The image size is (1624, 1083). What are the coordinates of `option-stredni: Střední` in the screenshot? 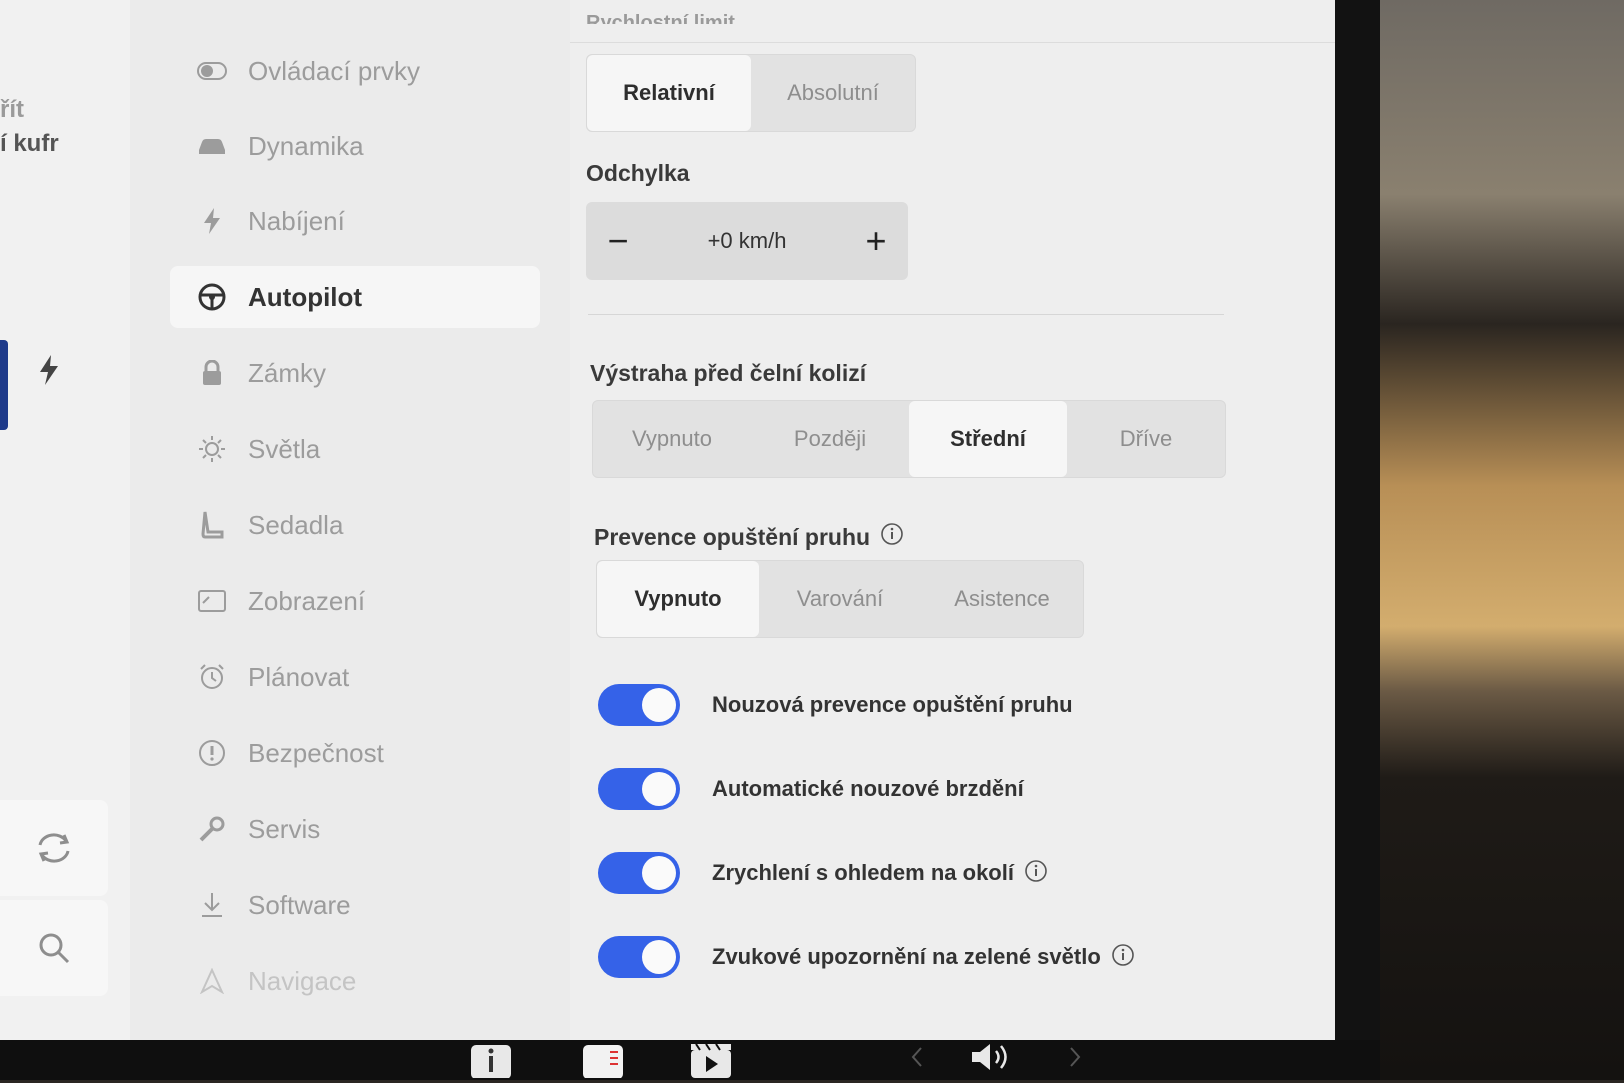 It's located at (988, 439).